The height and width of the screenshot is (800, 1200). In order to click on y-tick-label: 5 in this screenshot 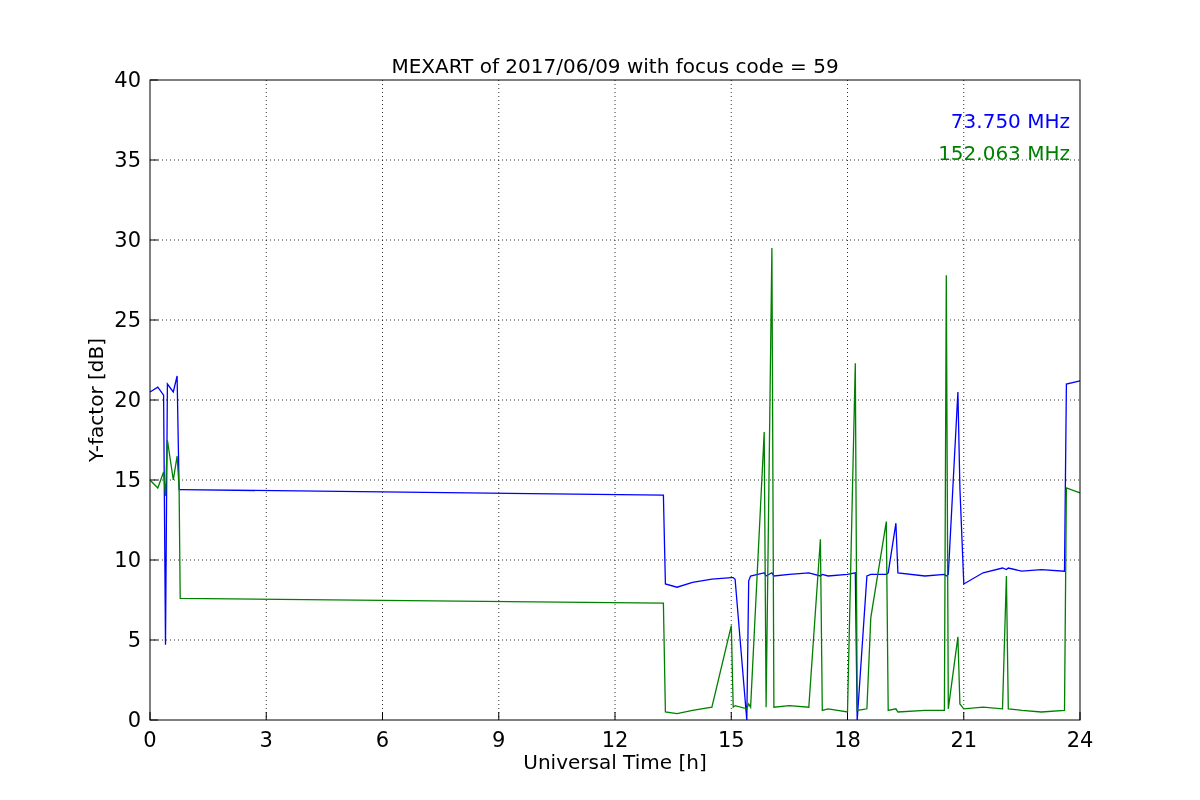, I will do `click(134, 640)`.